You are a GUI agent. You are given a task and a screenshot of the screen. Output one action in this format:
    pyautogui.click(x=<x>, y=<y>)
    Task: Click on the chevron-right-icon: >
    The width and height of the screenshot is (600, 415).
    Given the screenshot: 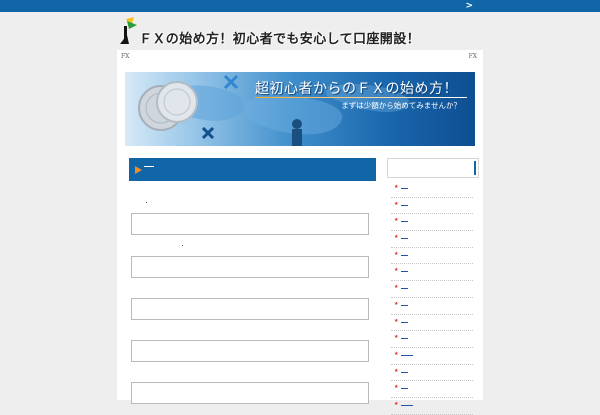 What is the action you would take?
    pyautogui.click(x=469, y=6)
    